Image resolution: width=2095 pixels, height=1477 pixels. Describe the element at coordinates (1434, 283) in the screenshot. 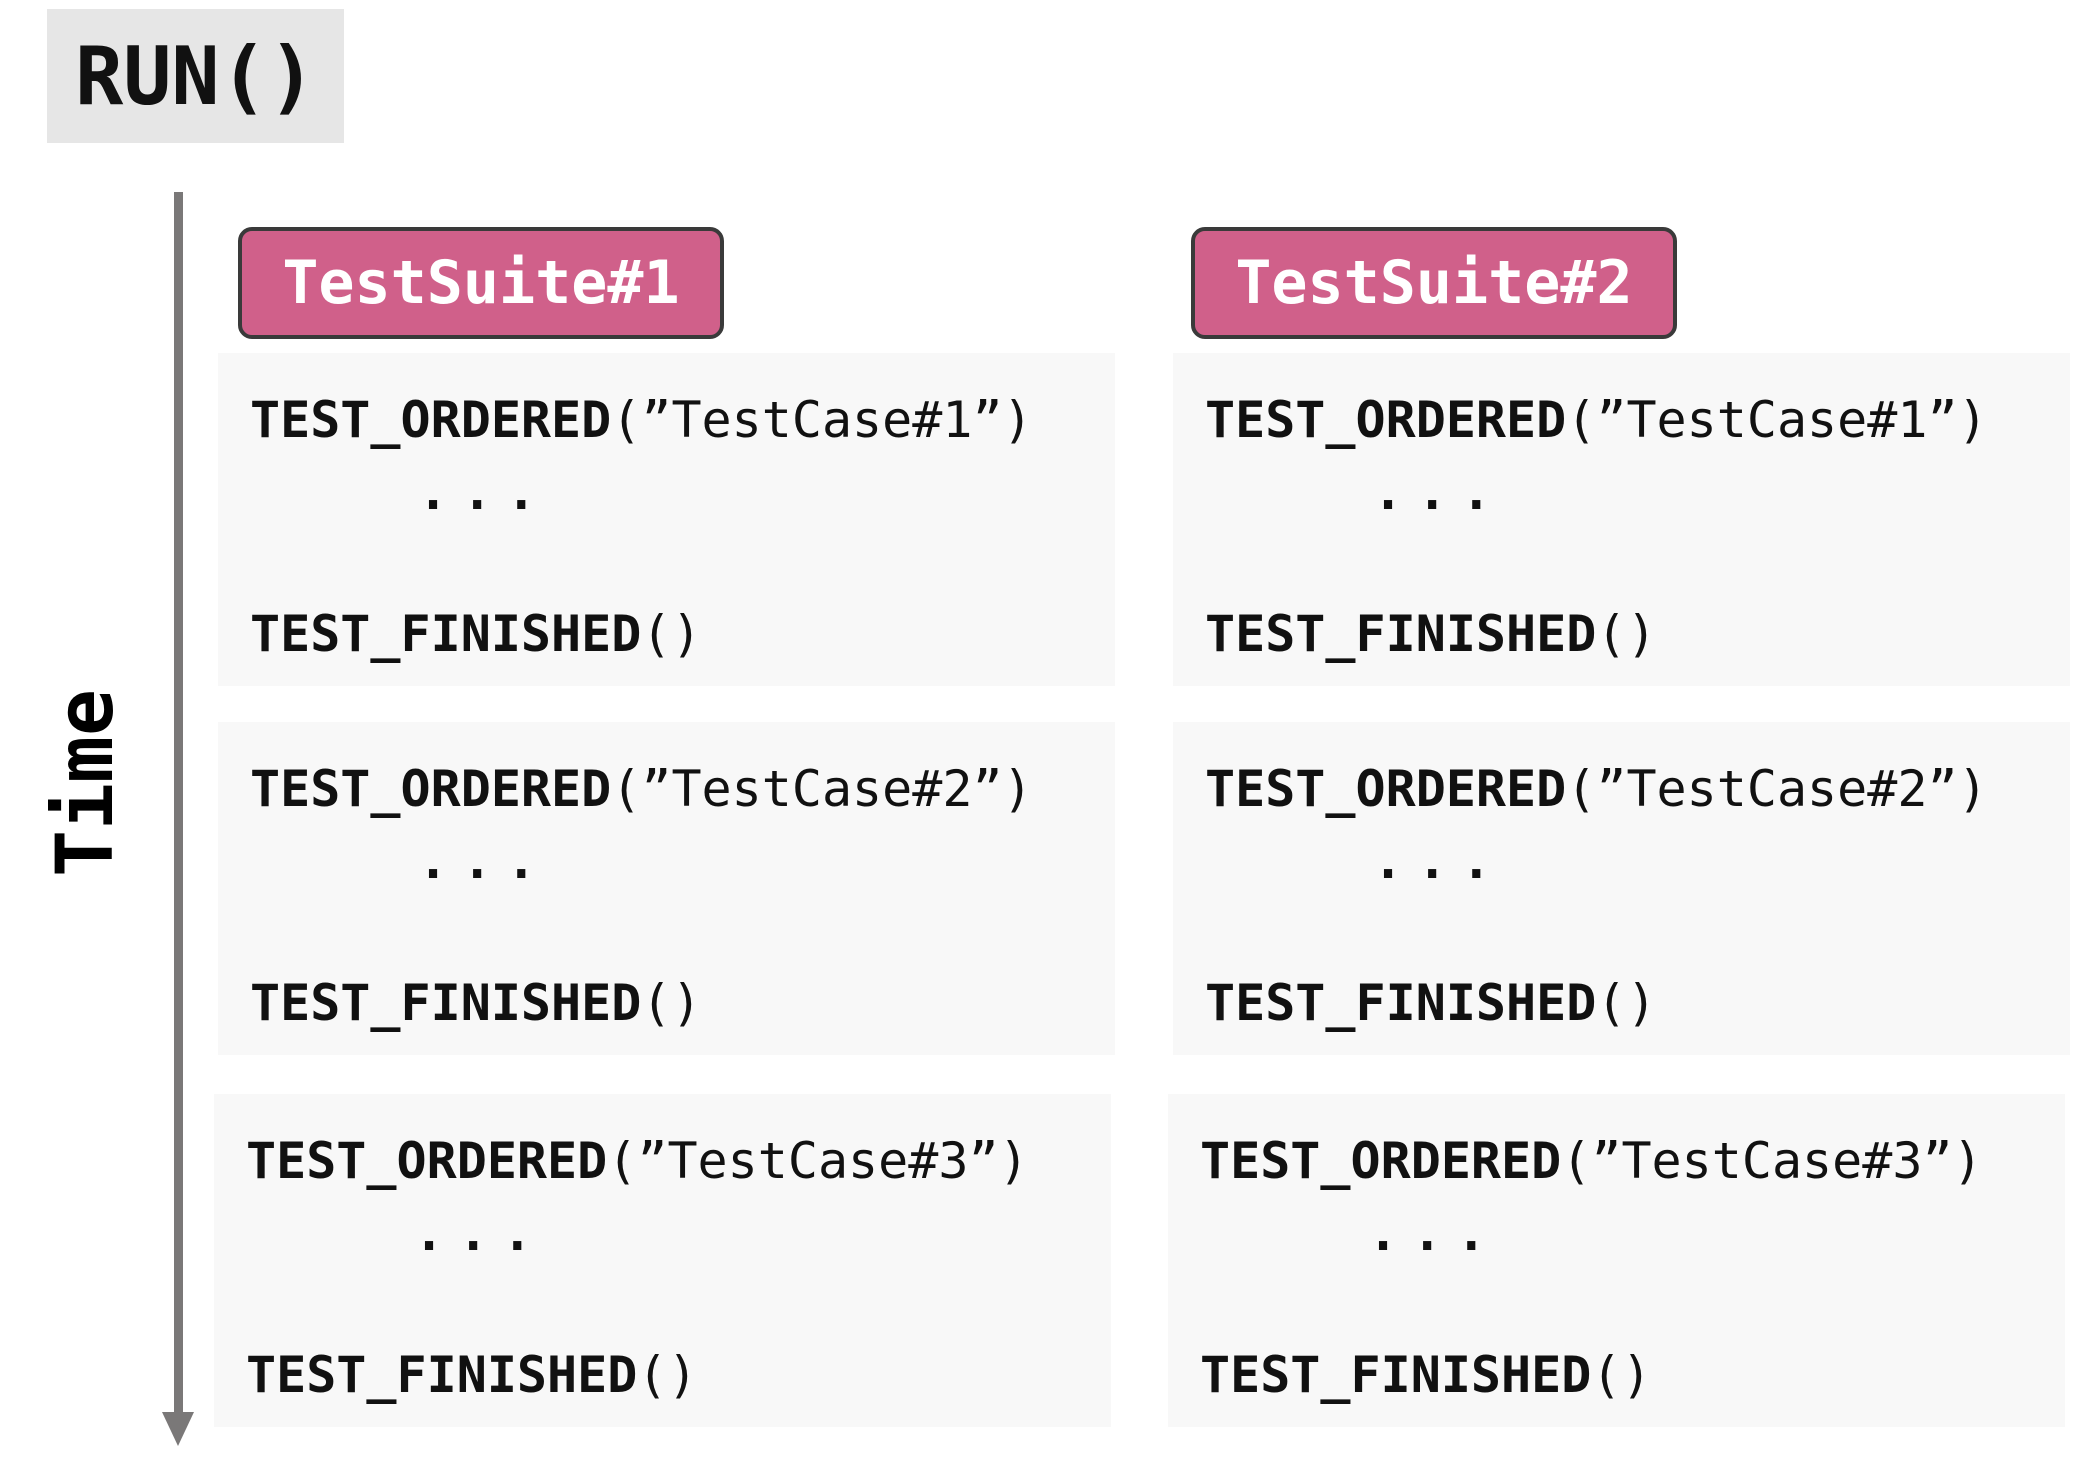

I see `suite-label-2: TestSuite#2` at that location.